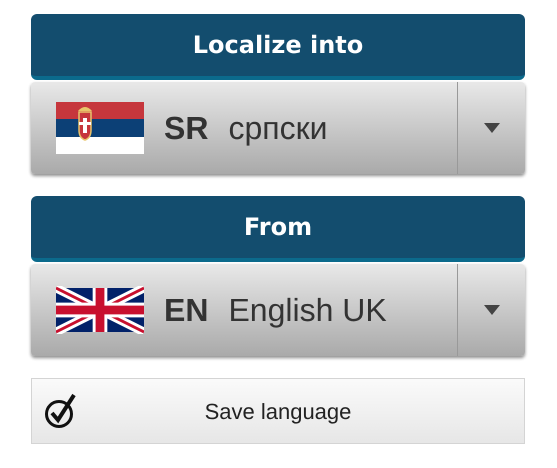 The height and width of the screenshot is (468, 557). Describe the element at coordinates (278, 47) in the screenshot. I see `section-header: Localize into` at that location.